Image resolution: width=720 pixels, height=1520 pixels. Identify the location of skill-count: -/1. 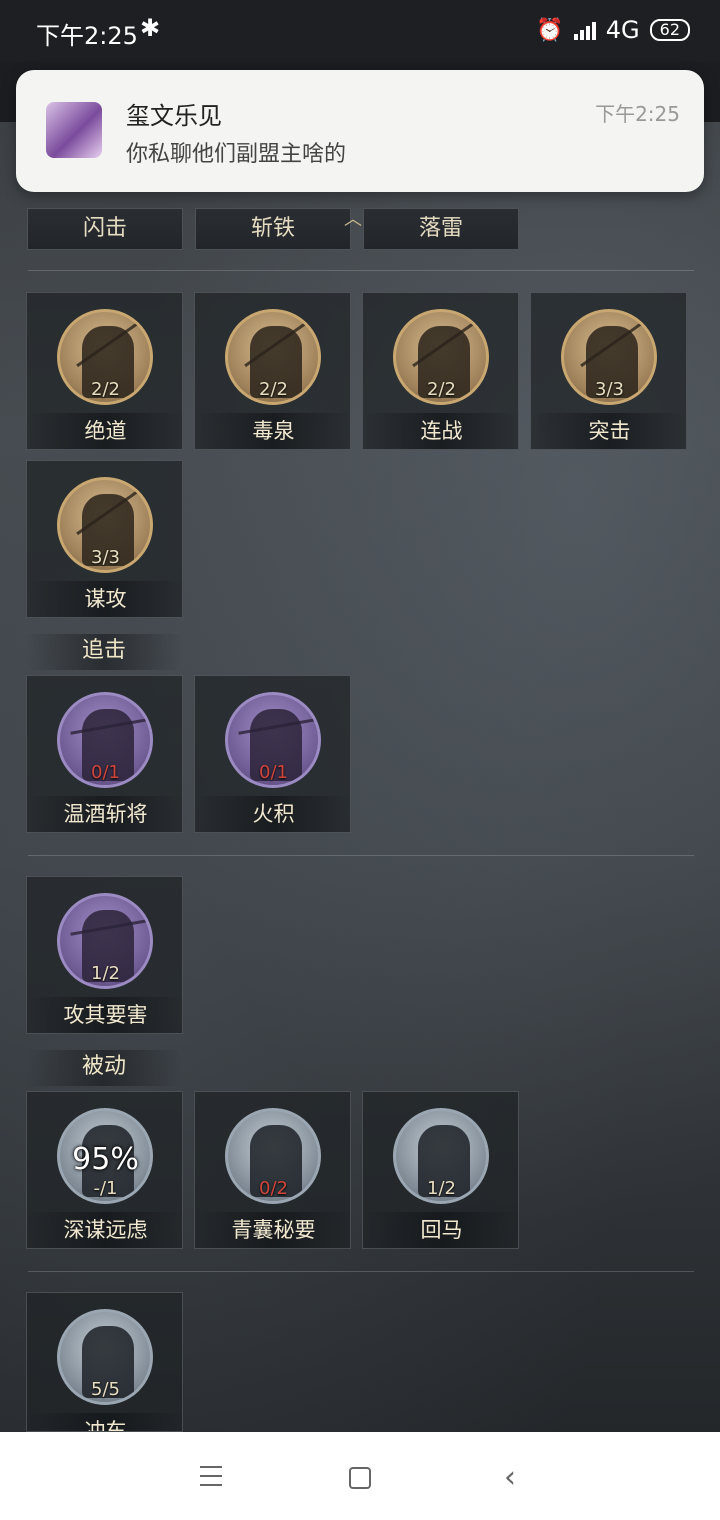
(105, 1188).